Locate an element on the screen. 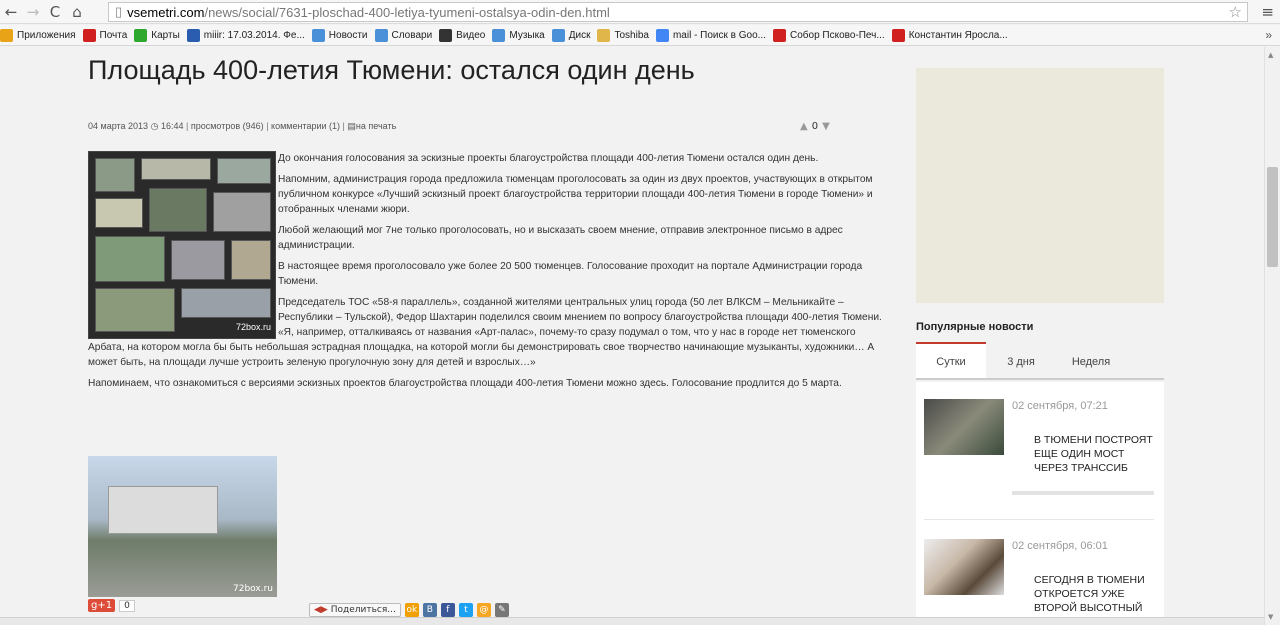  google-icon is located at coordinates (662, 35).